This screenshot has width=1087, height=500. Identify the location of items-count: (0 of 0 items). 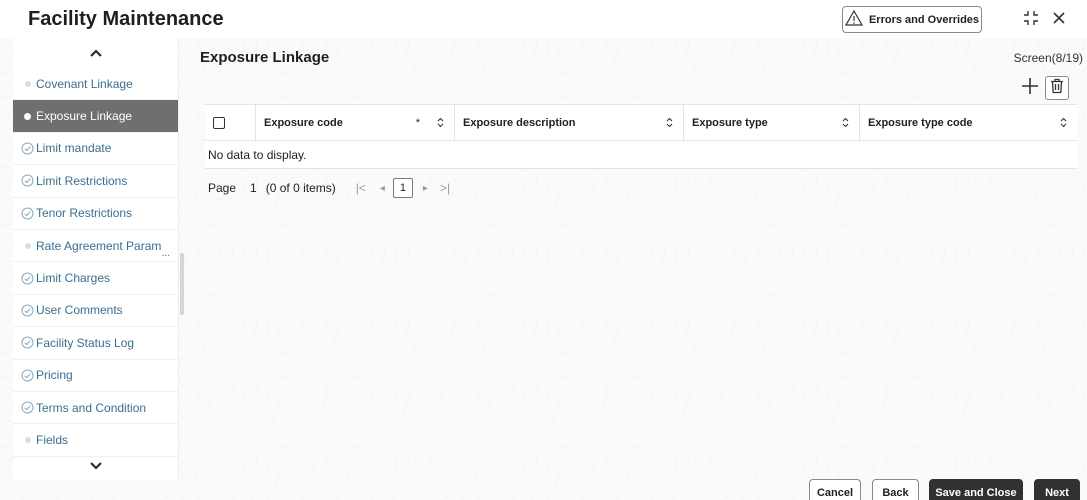
(300, 188).